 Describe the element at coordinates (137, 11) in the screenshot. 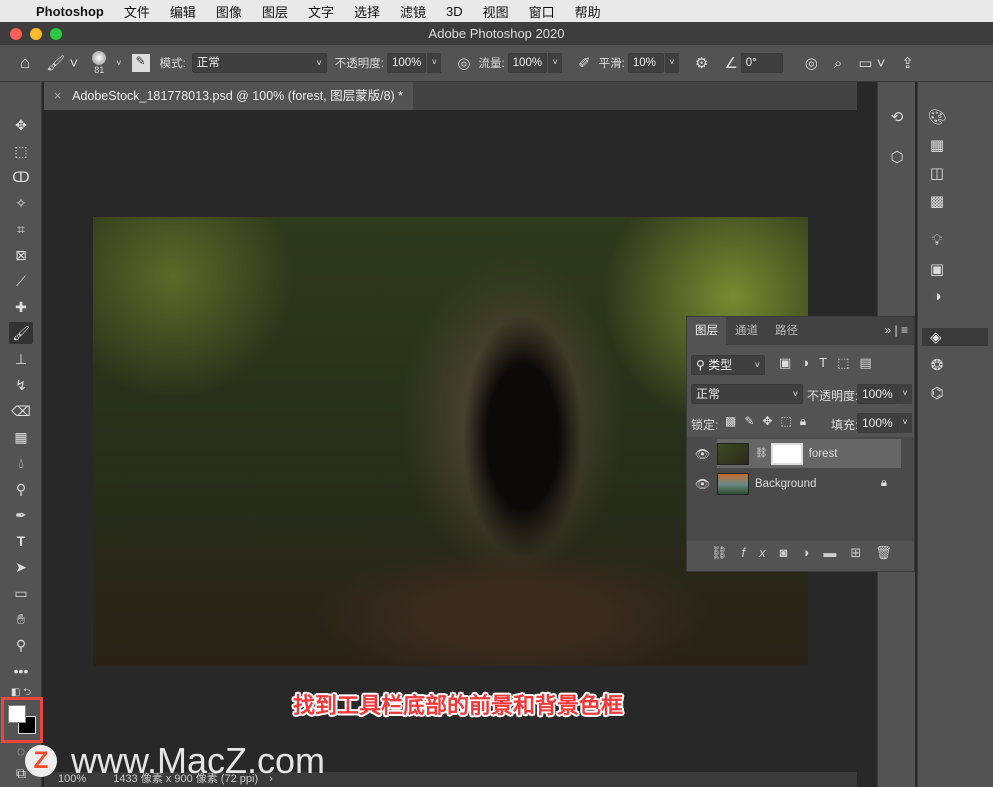

I see `menu-file: 文件` at that location.